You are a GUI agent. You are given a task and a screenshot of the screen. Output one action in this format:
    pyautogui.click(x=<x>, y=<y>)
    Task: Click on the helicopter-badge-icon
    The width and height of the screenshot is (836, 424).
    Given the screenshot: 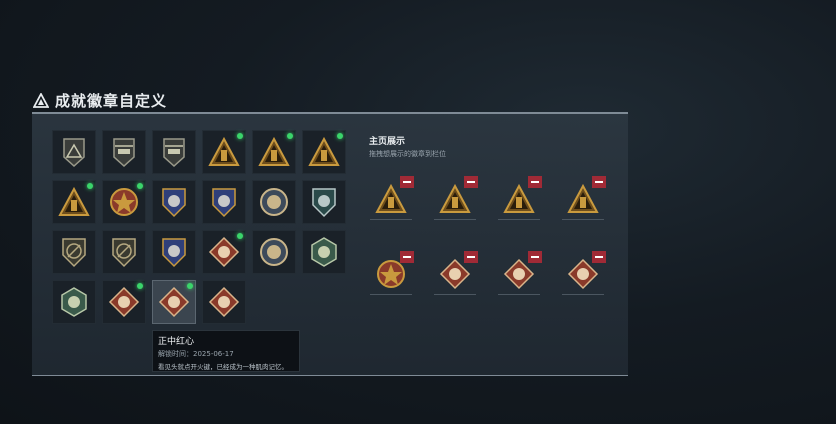 What is the action you would take?
    pyautogui.click(x=124, y=153)
    